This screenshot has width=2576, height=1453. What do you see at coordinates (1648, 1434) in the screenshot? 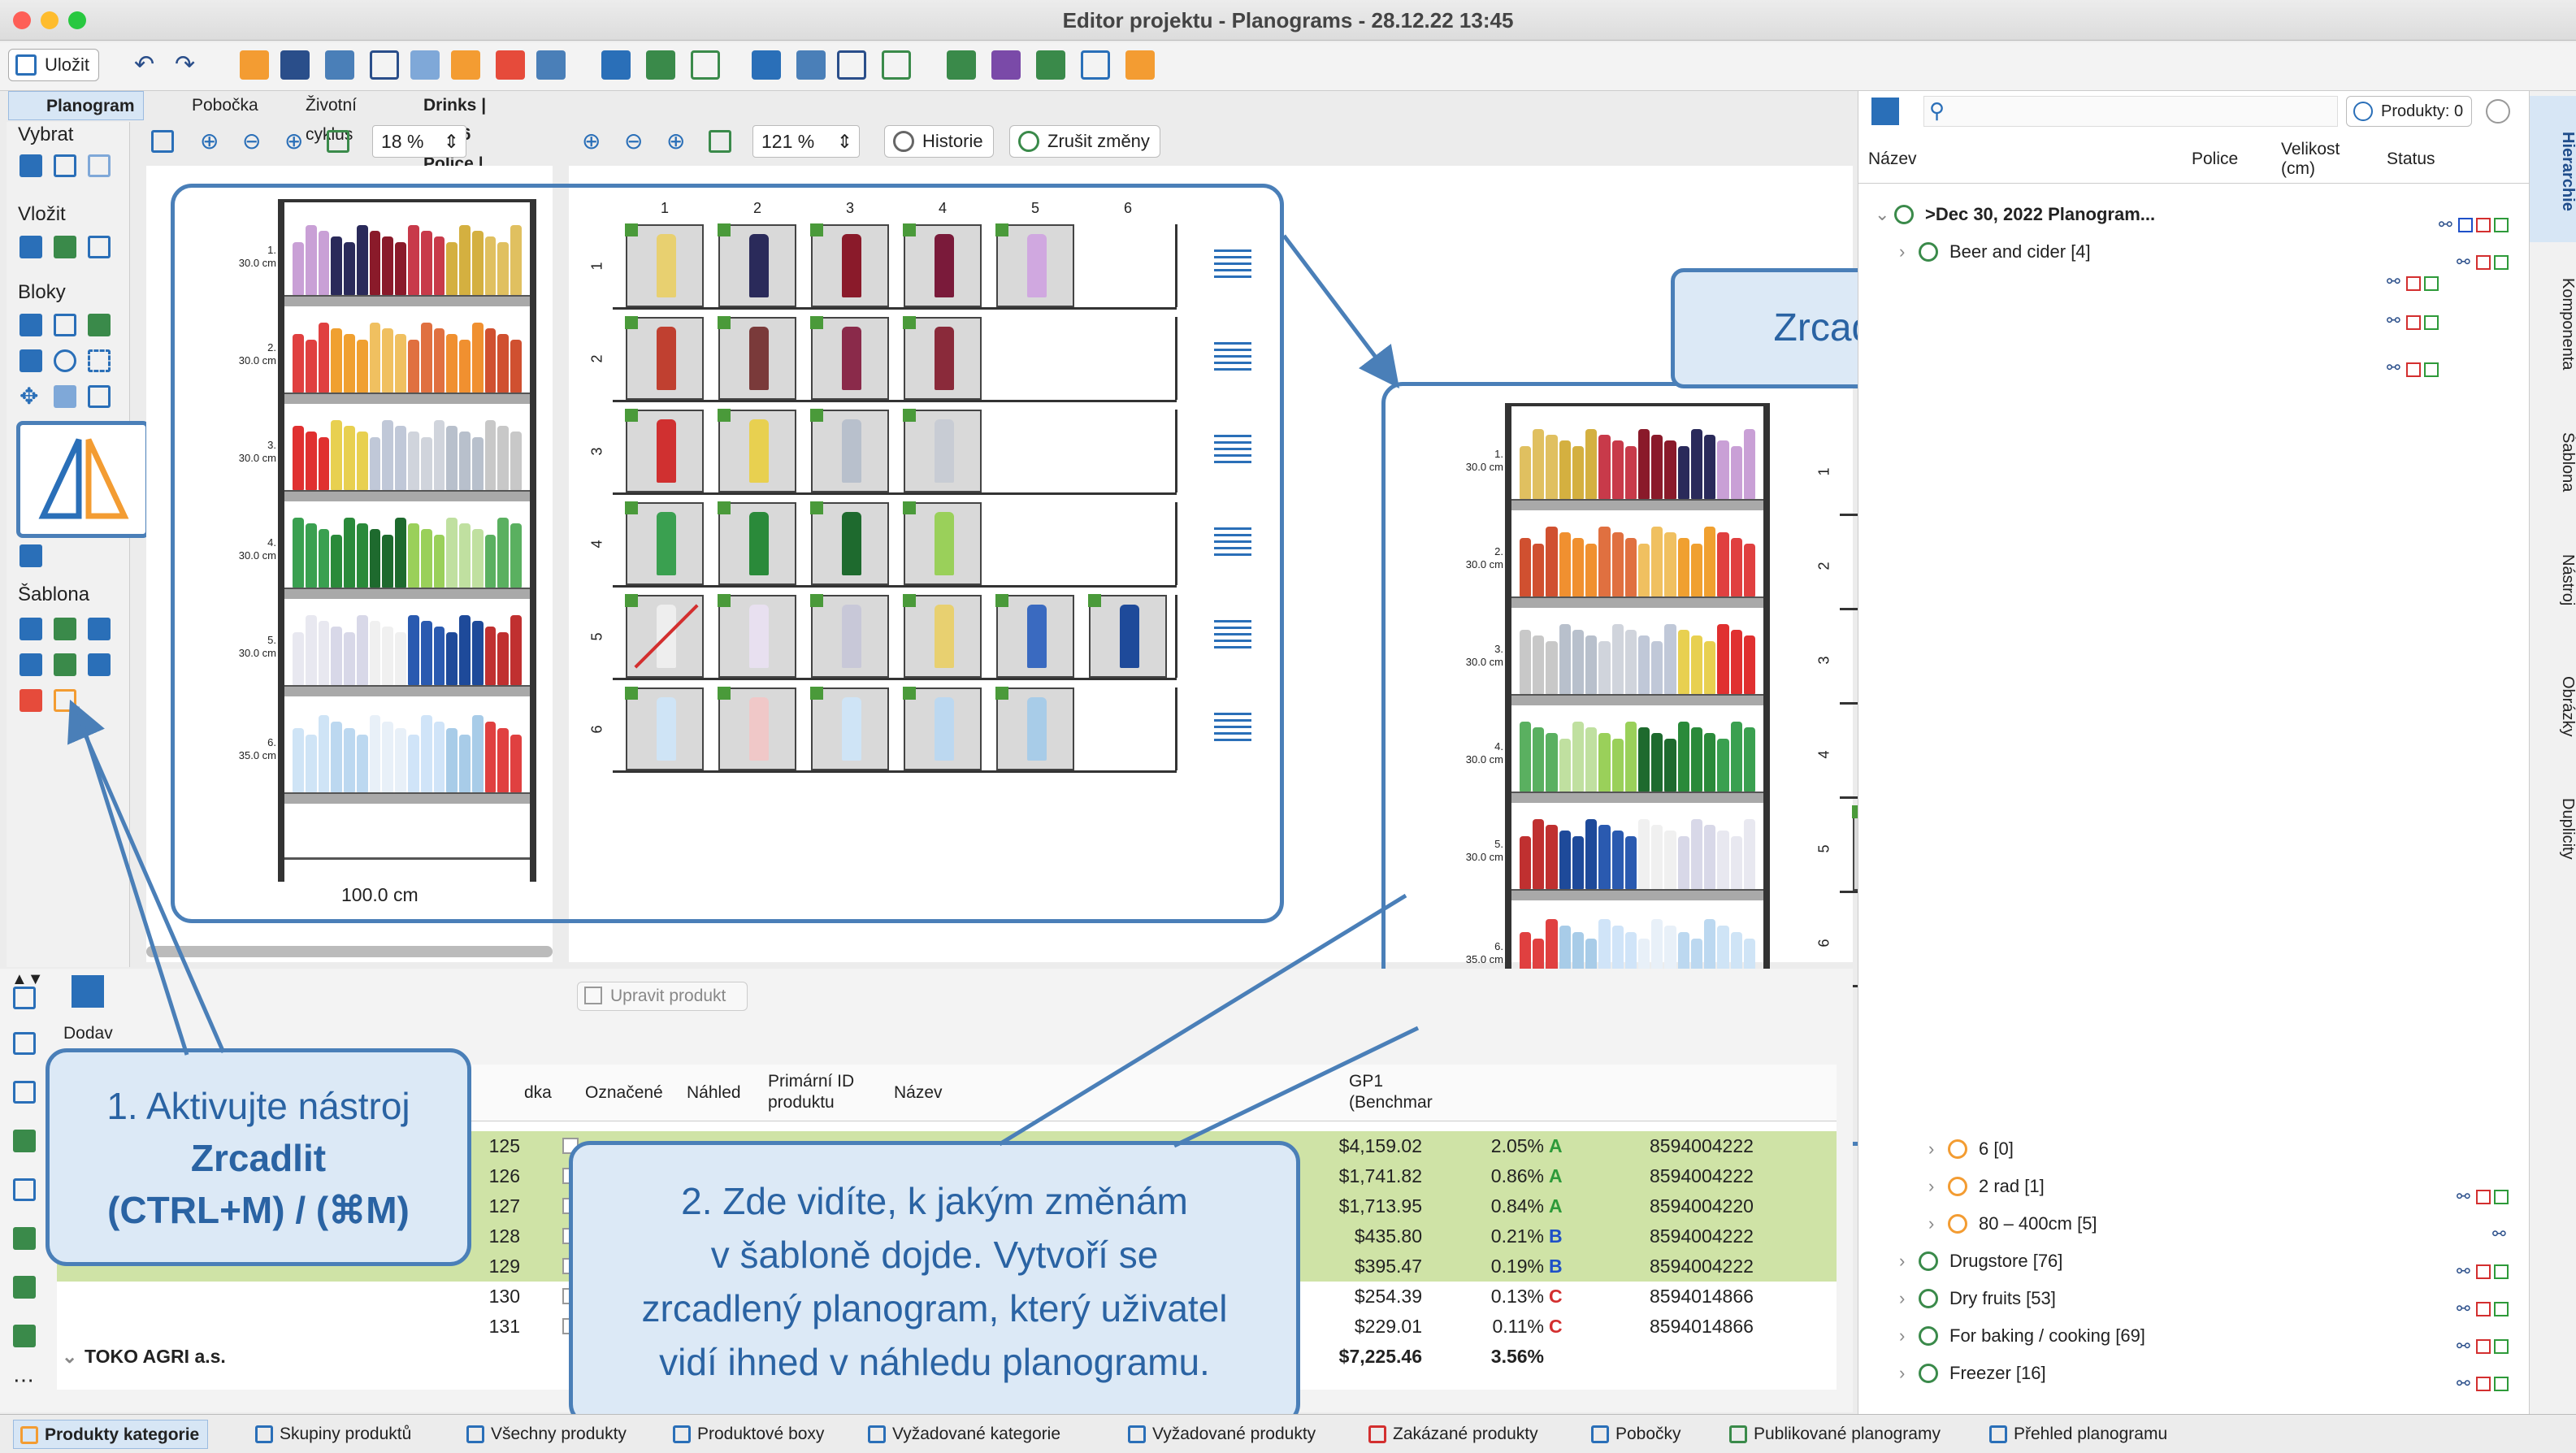
I see `bottom-tab-label: Pobočky` at bounding box center [1648, 1434].